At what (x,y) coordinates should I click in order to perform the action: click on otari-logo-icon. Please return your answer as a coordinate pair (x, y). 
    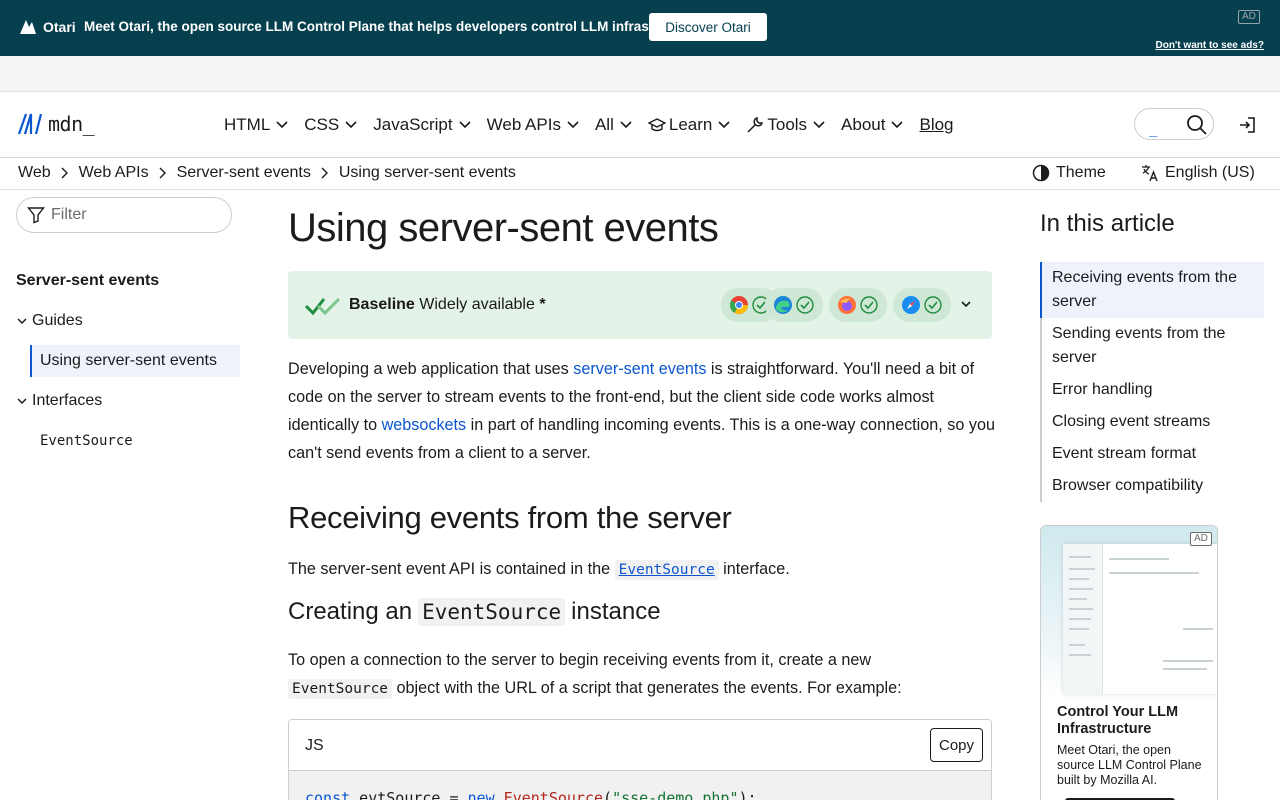
    Looking at the image, I should click on (28, 27).